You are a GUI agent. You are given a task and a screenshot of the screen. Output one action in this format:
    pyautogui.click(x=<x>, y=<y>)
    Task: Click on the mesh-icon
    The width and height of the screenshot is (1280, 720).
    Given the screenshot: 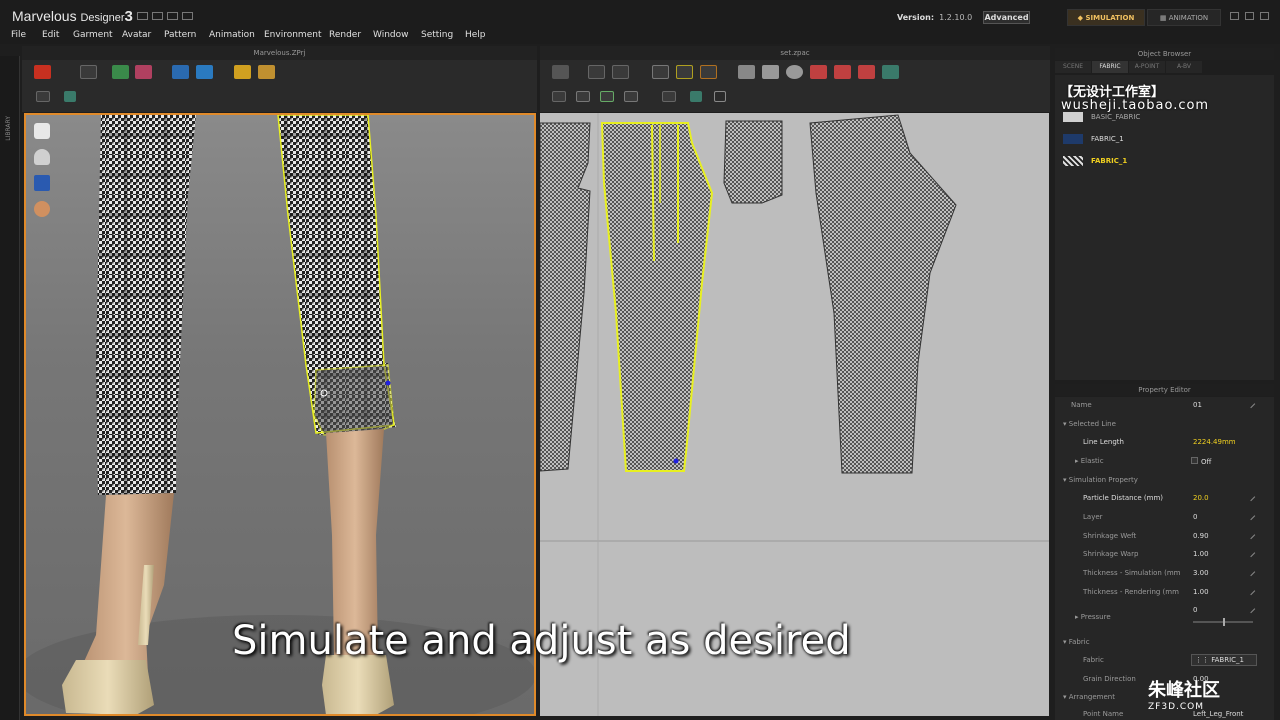 What is the action you would take?
    pyautogui.click(x=70, y=96)
    